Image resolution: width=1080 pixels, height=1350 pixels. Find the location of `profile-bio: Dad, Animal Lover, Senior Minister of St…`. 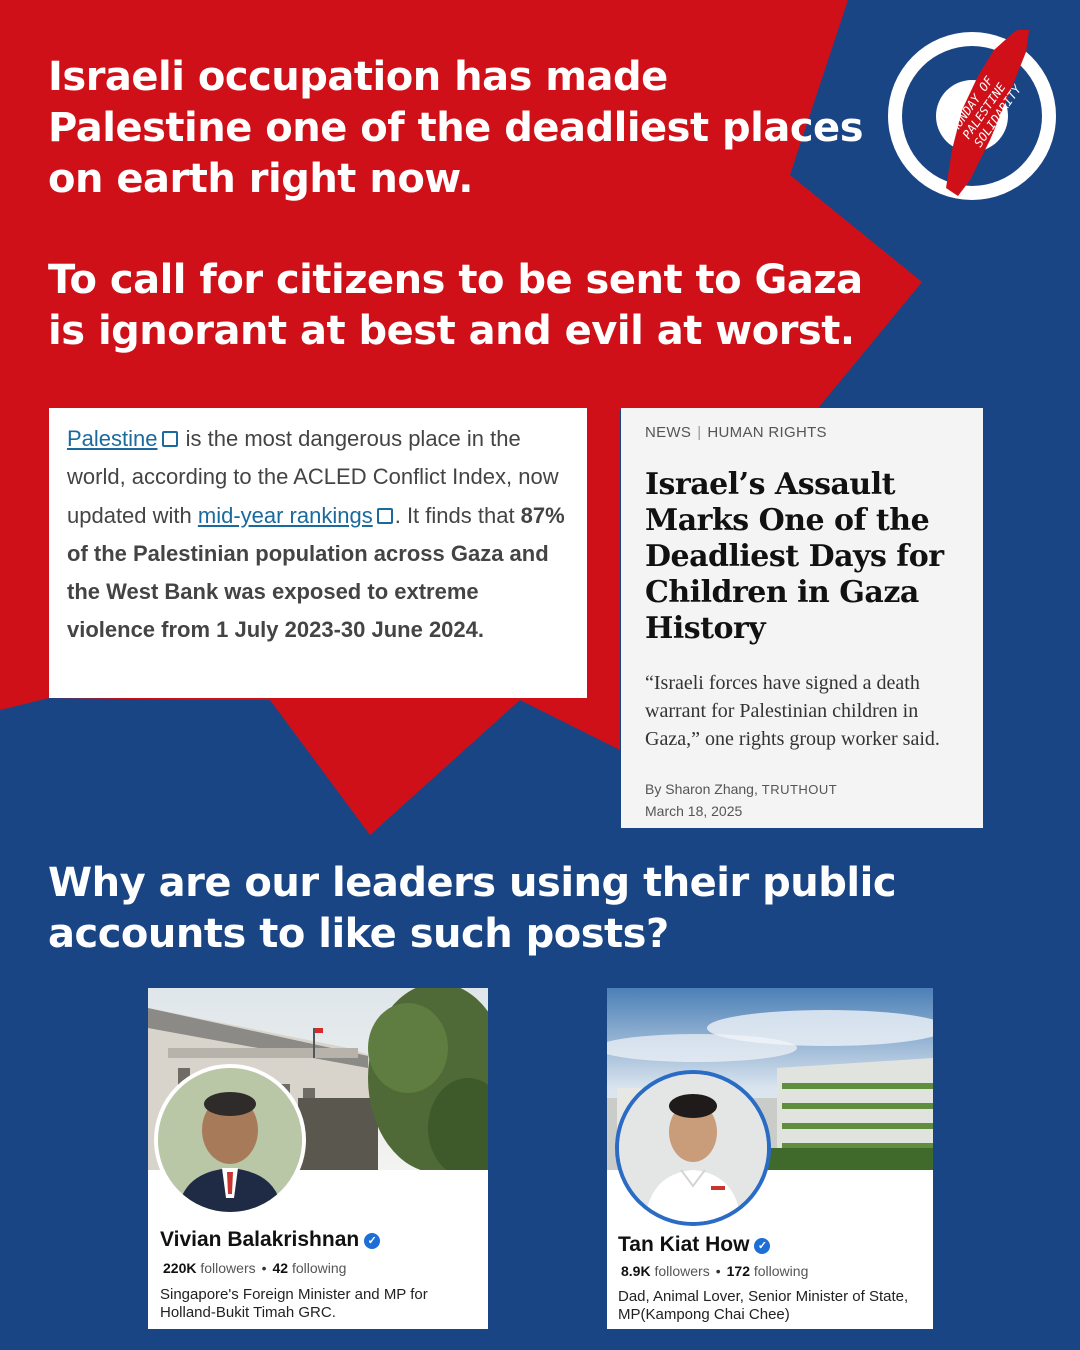

profile-bio: Dad, Animal Lover, Senior Minister of St… is located at coordinates (763, 1305).